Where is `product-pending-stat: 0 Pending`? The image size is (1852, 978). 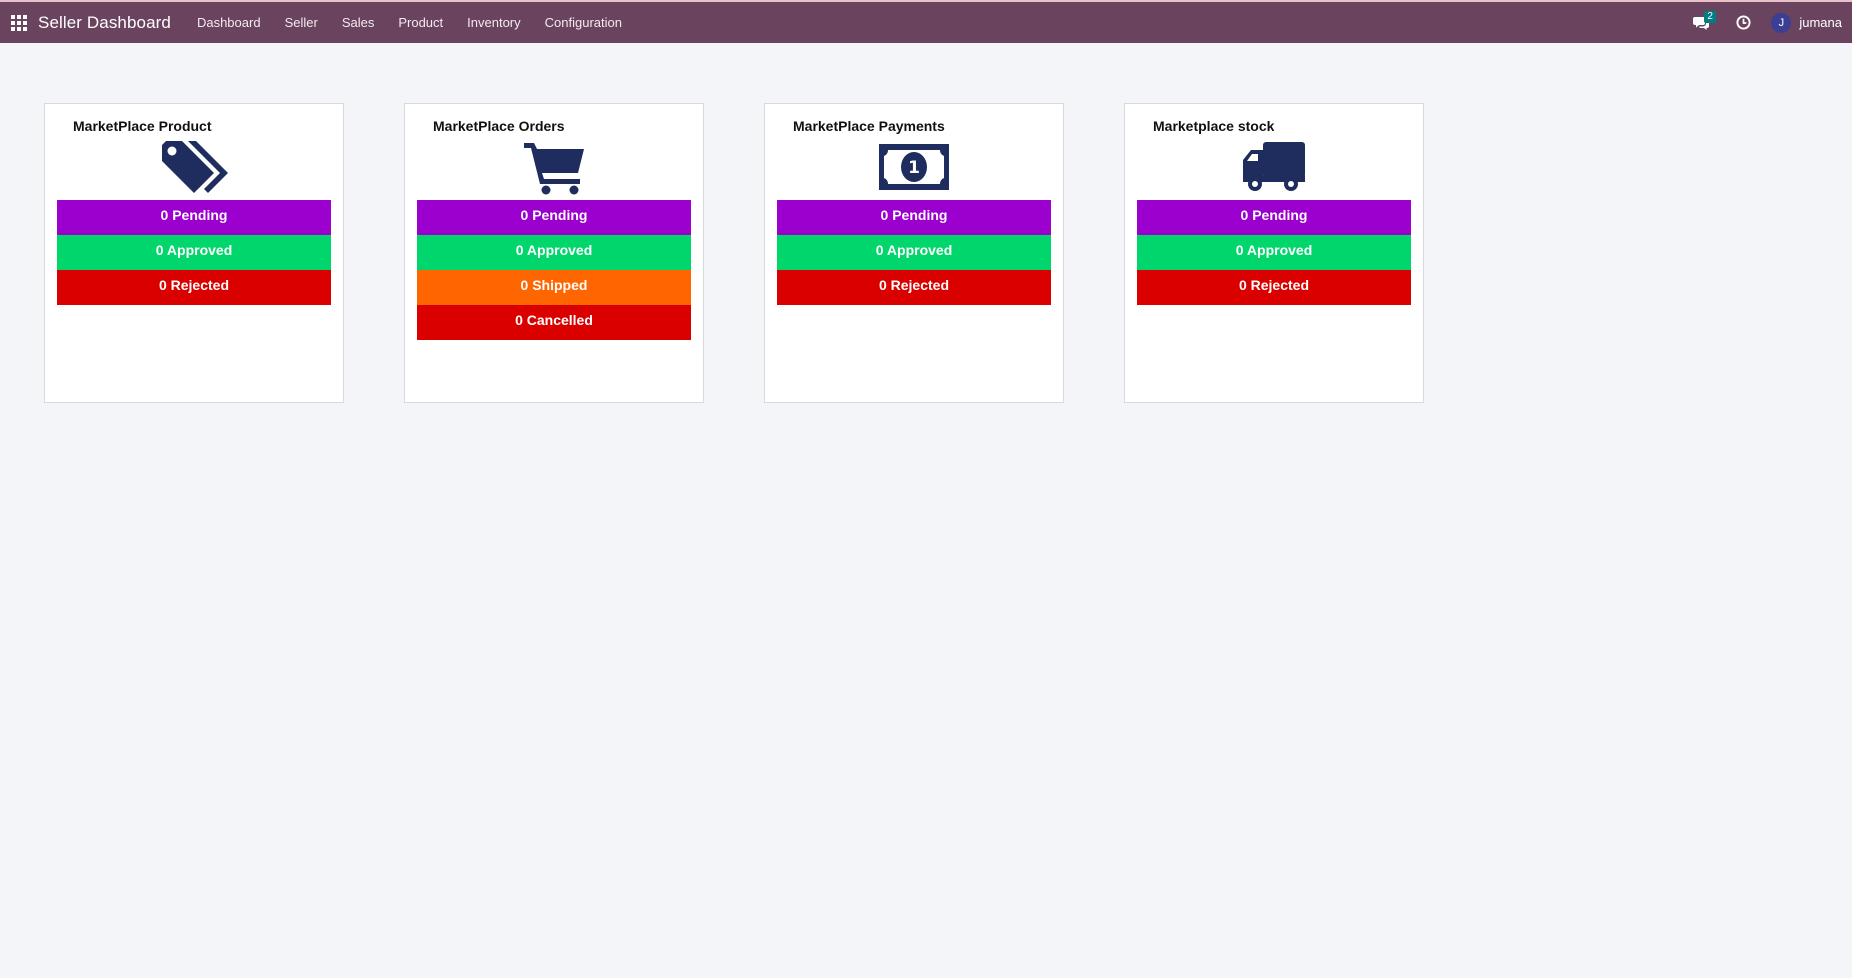
product-pending-stat: 0 Pending is located at coordinates (194, 217).